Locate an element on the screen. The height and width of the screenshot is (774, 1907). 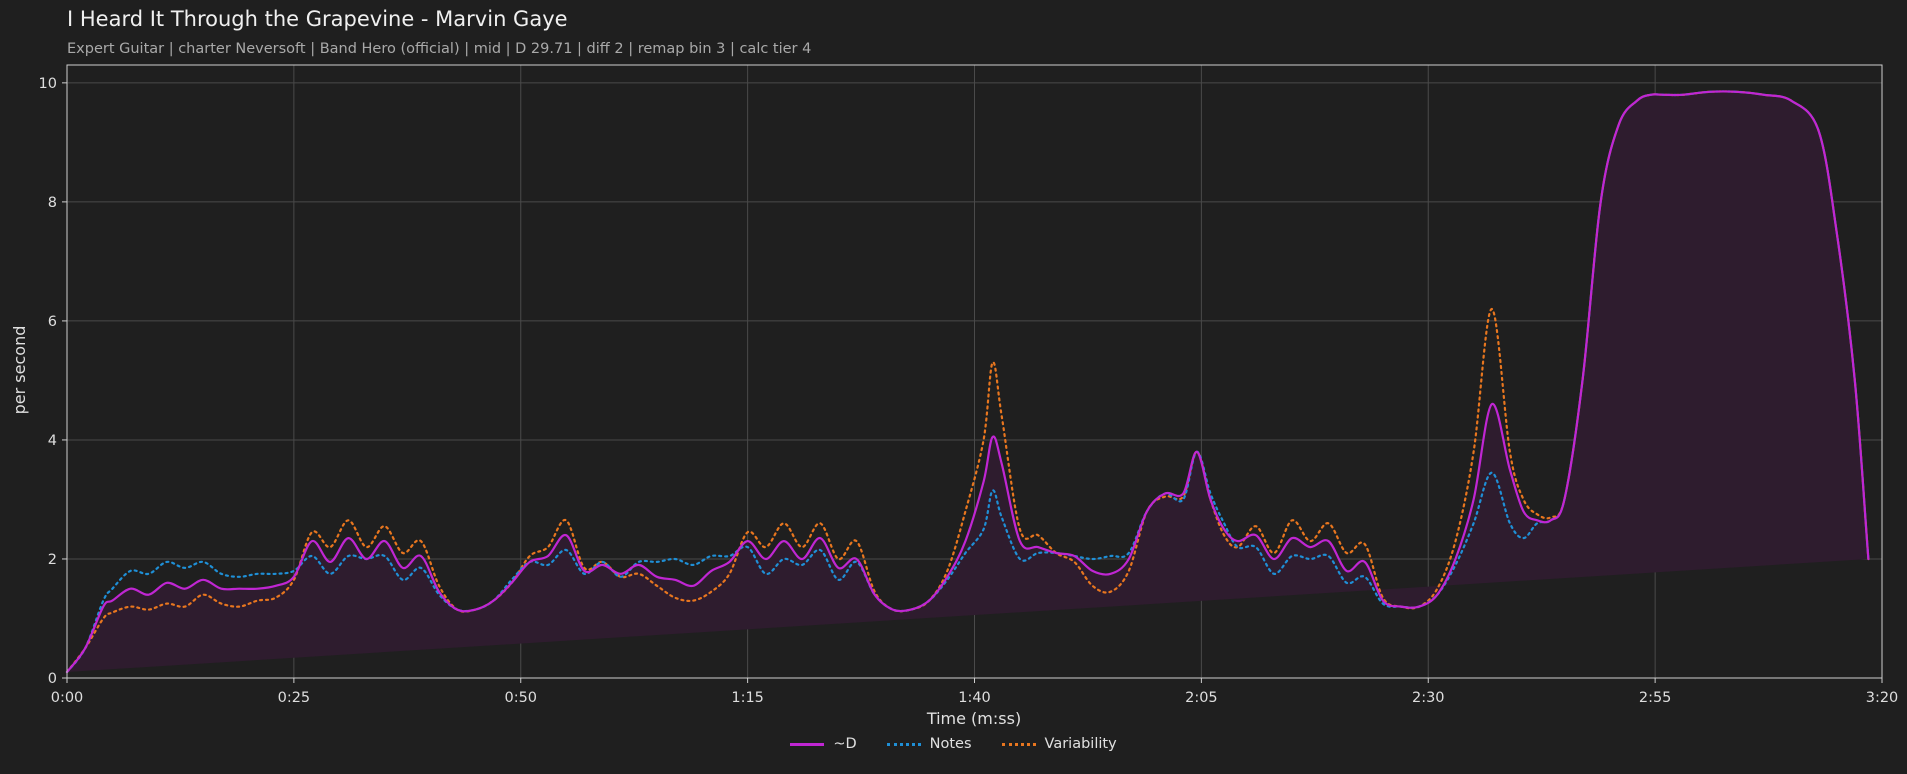
y-tick-label: 10 is located at coordinates (48, 84).